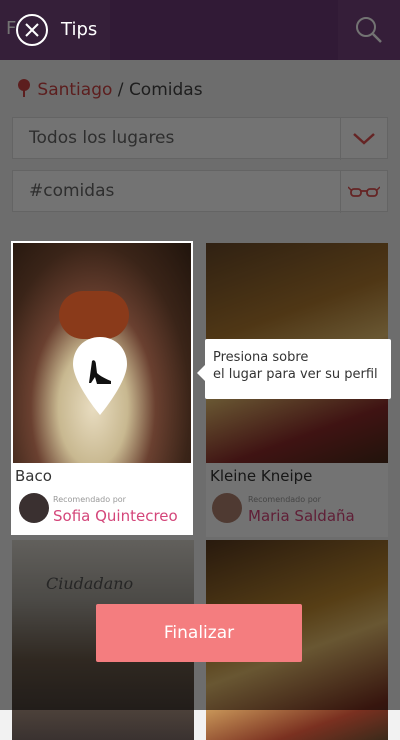  Describe the element at coordinates (363, 192) in the screenshot. I see `glasses-icon` at that location.